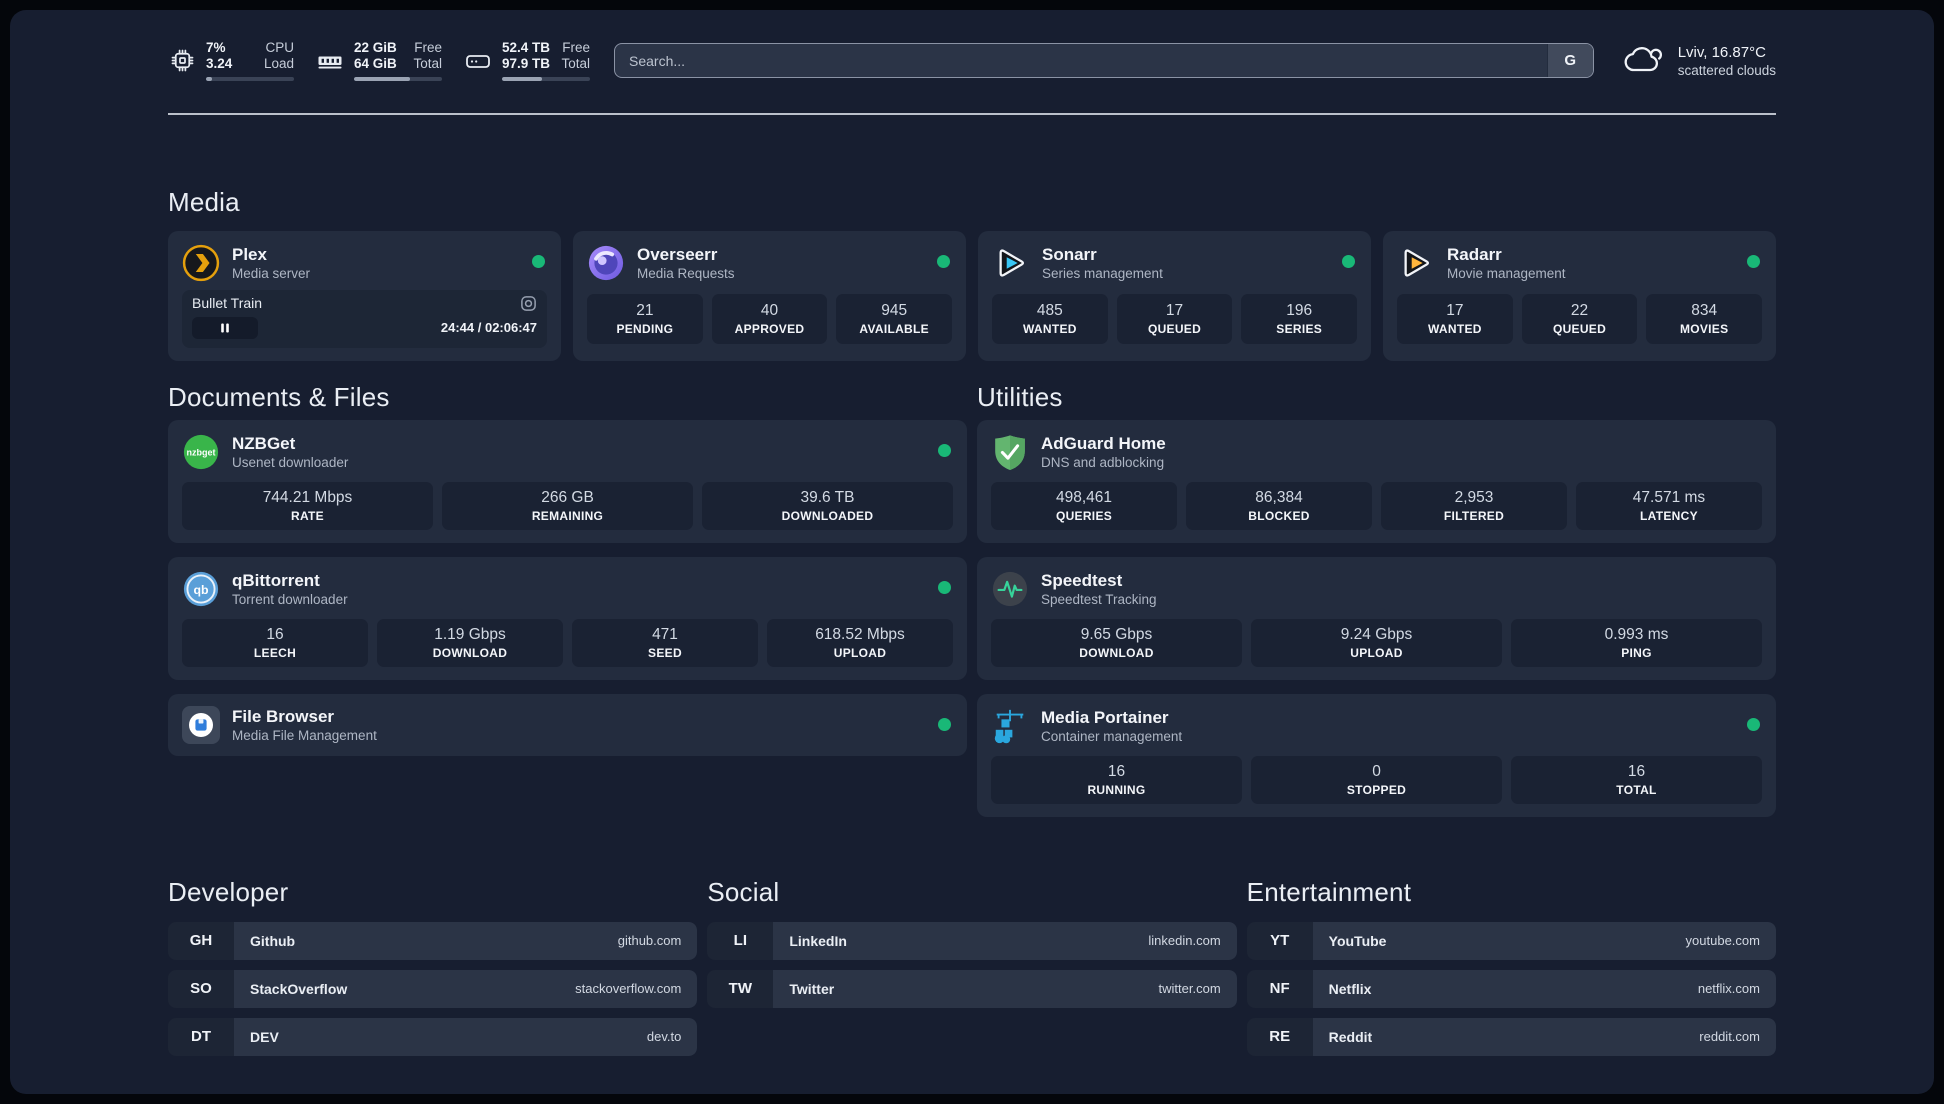 This screenshot has height=1104, width=1944. What do you see at coordinates (1357, 940) in the screenshot?
I see `bookmark-name: YouTube` at bounding box center [1357, 940].